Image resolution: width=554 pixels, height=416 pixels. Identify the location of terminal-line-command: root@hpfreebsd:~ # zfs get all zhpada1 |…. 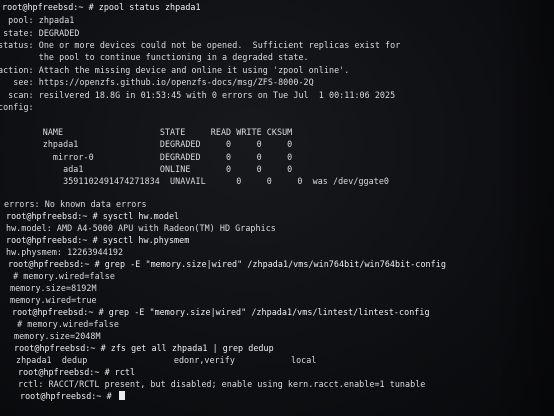
(144, 348).